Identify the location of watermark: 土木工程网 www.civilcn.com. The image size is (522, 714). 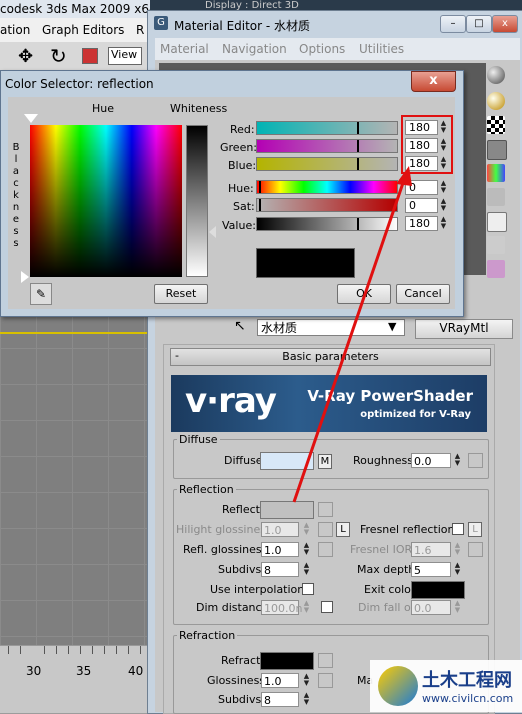
(446, 686).